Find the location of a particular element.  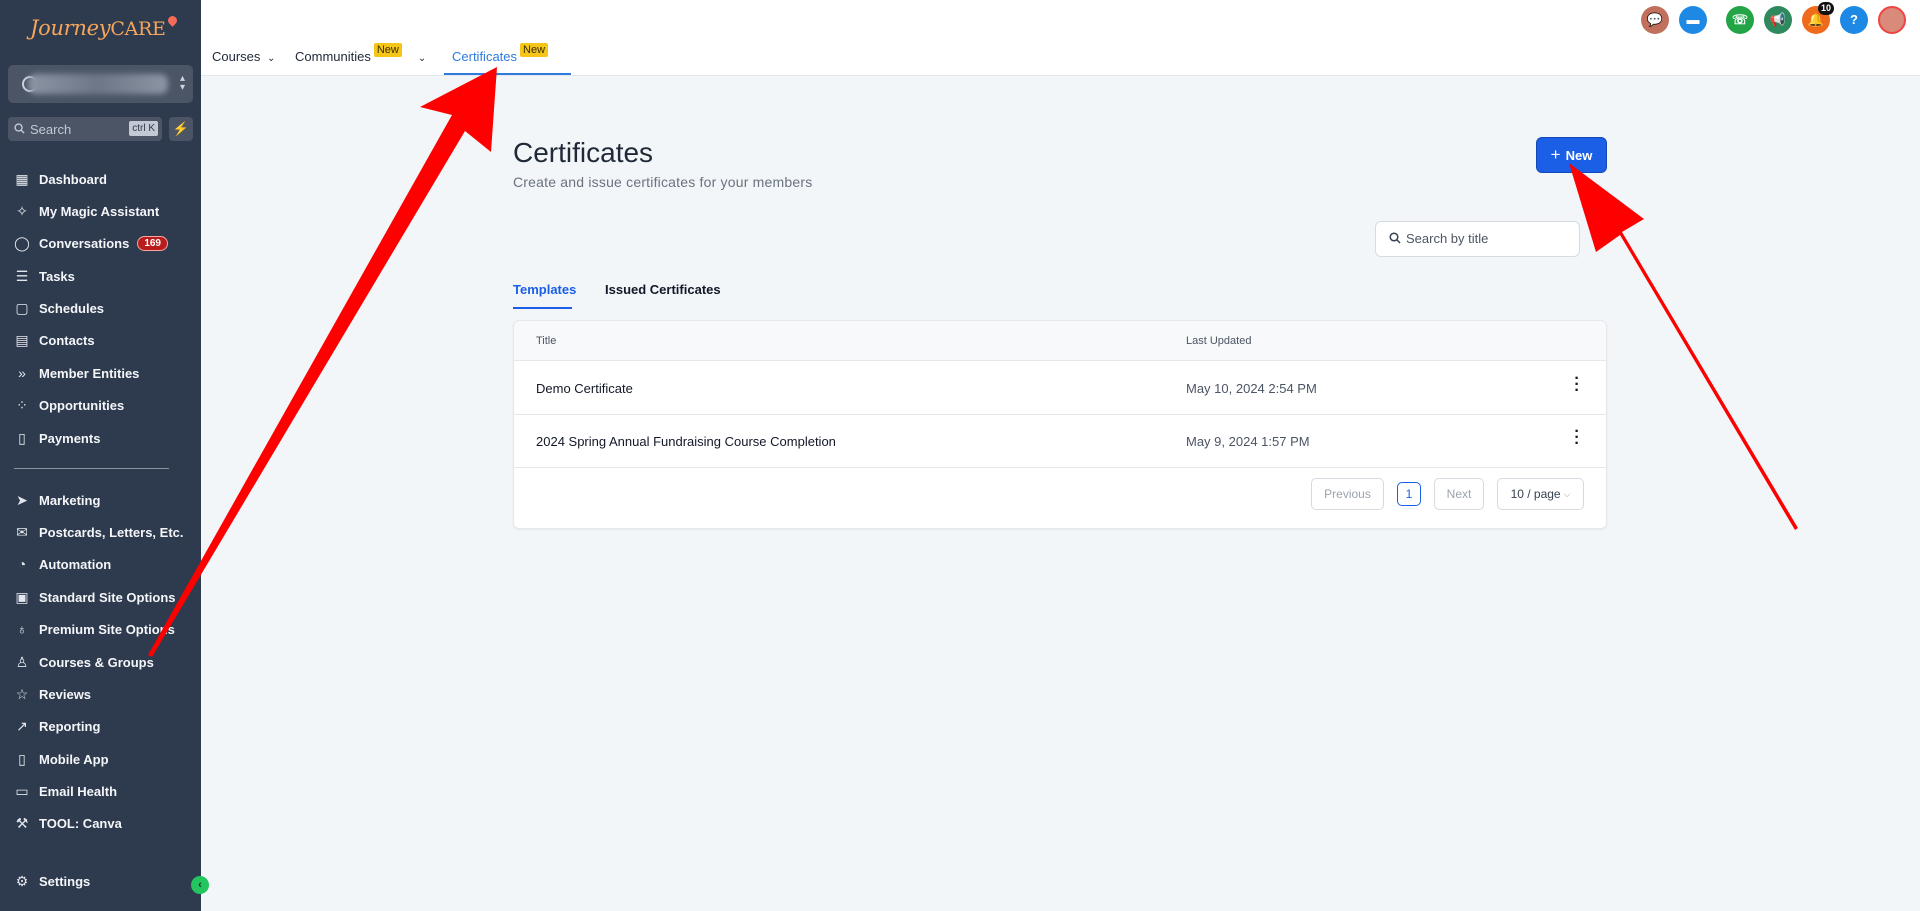

sidebar-item-label: Courses & Groups is located at coordinates (96, 662).